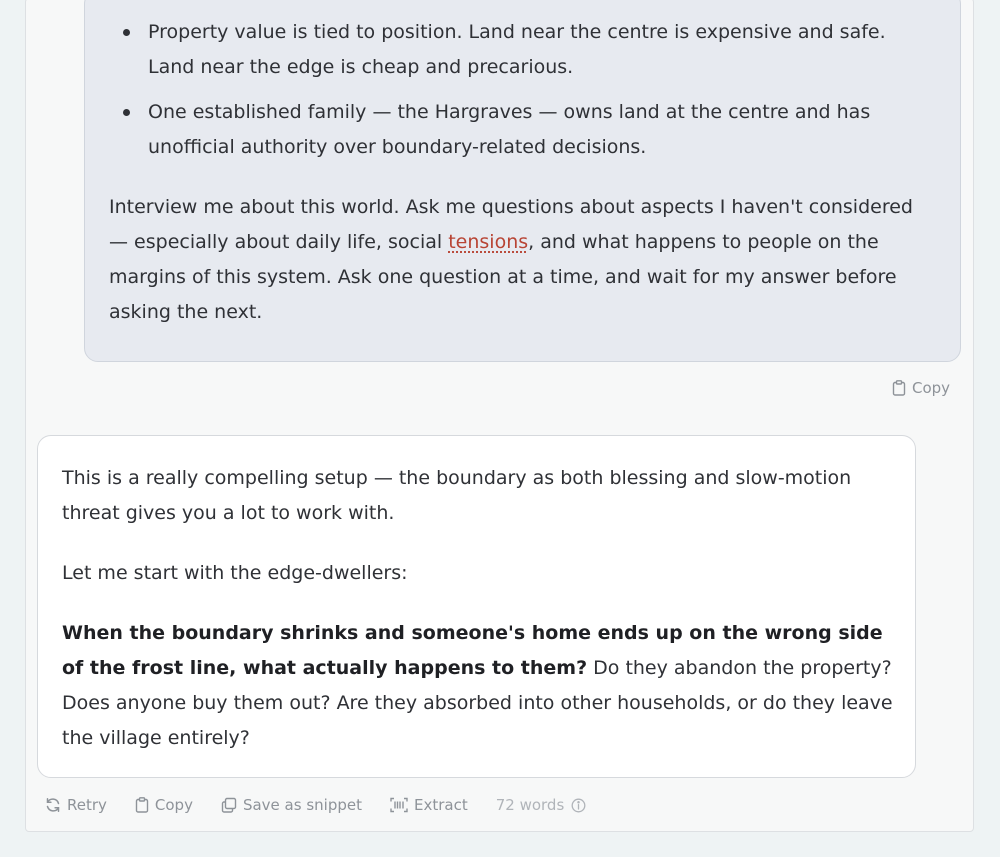  Describe the element at coordinates (399, 805) in the screenshot. I see `extract-icon` at that location.